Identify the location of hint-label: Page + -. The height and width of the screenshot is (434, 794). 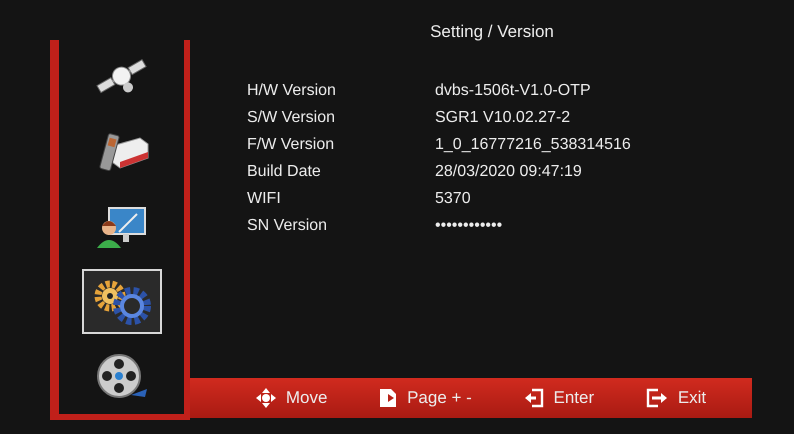
(439, 398).